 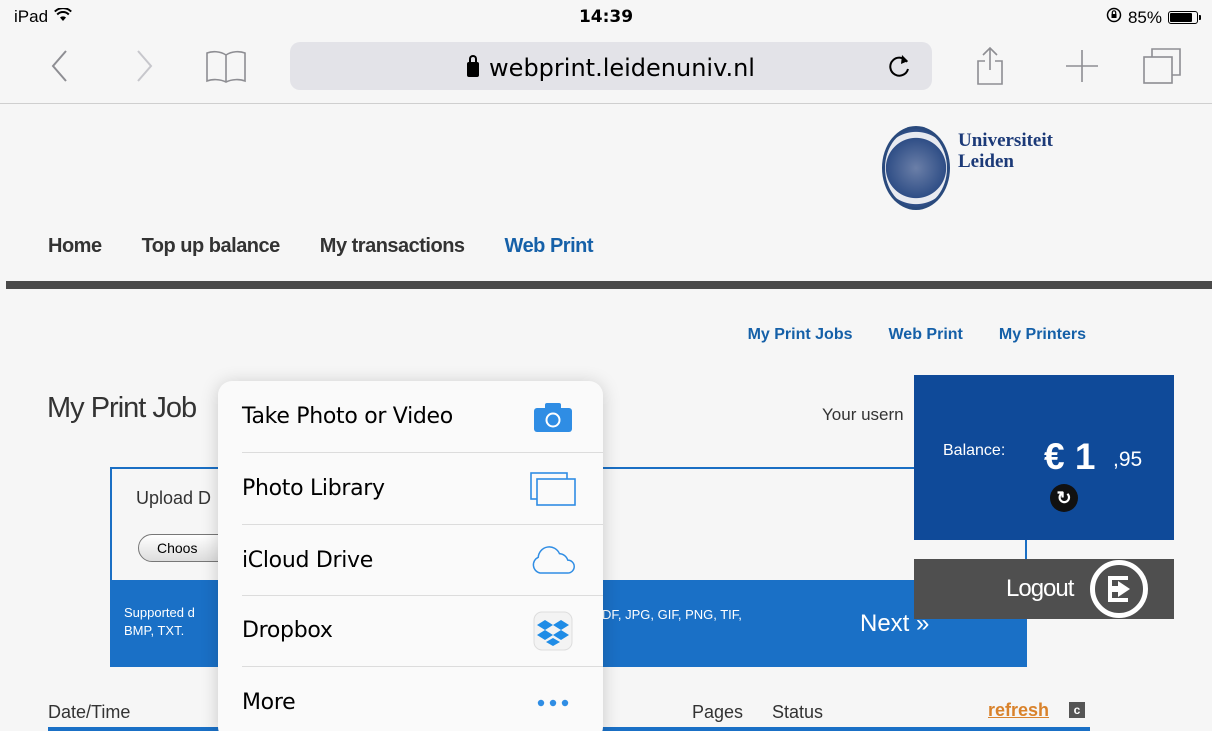 I want to click on back-button, so click(x=60, y=66).